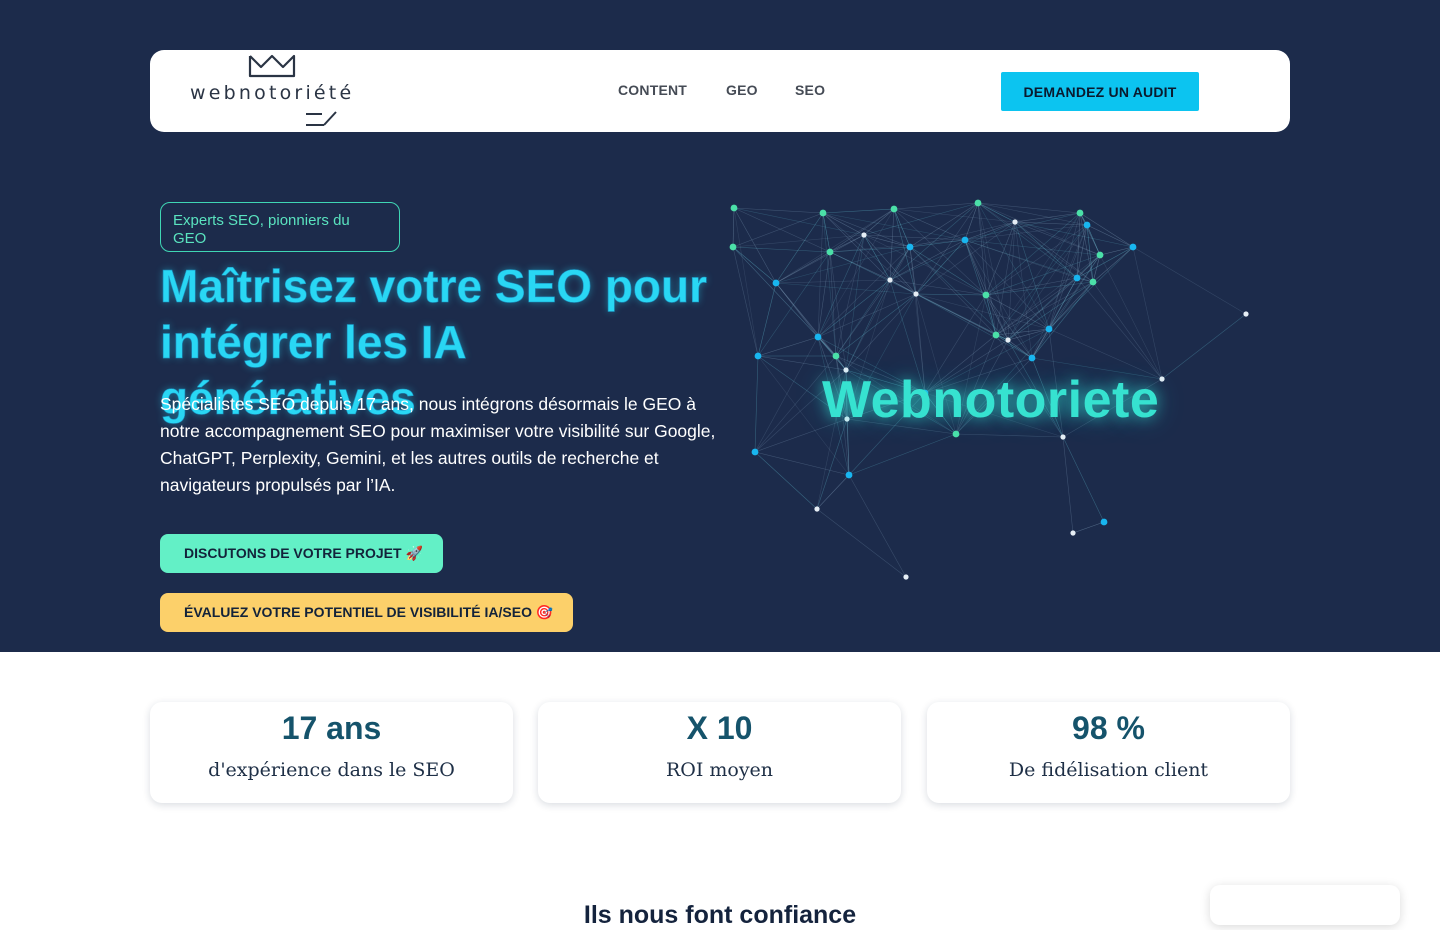 The image size is (1440, 930). I want to click on stat-card-retention: 98 % De fidélisation client, so click(1108, 752).